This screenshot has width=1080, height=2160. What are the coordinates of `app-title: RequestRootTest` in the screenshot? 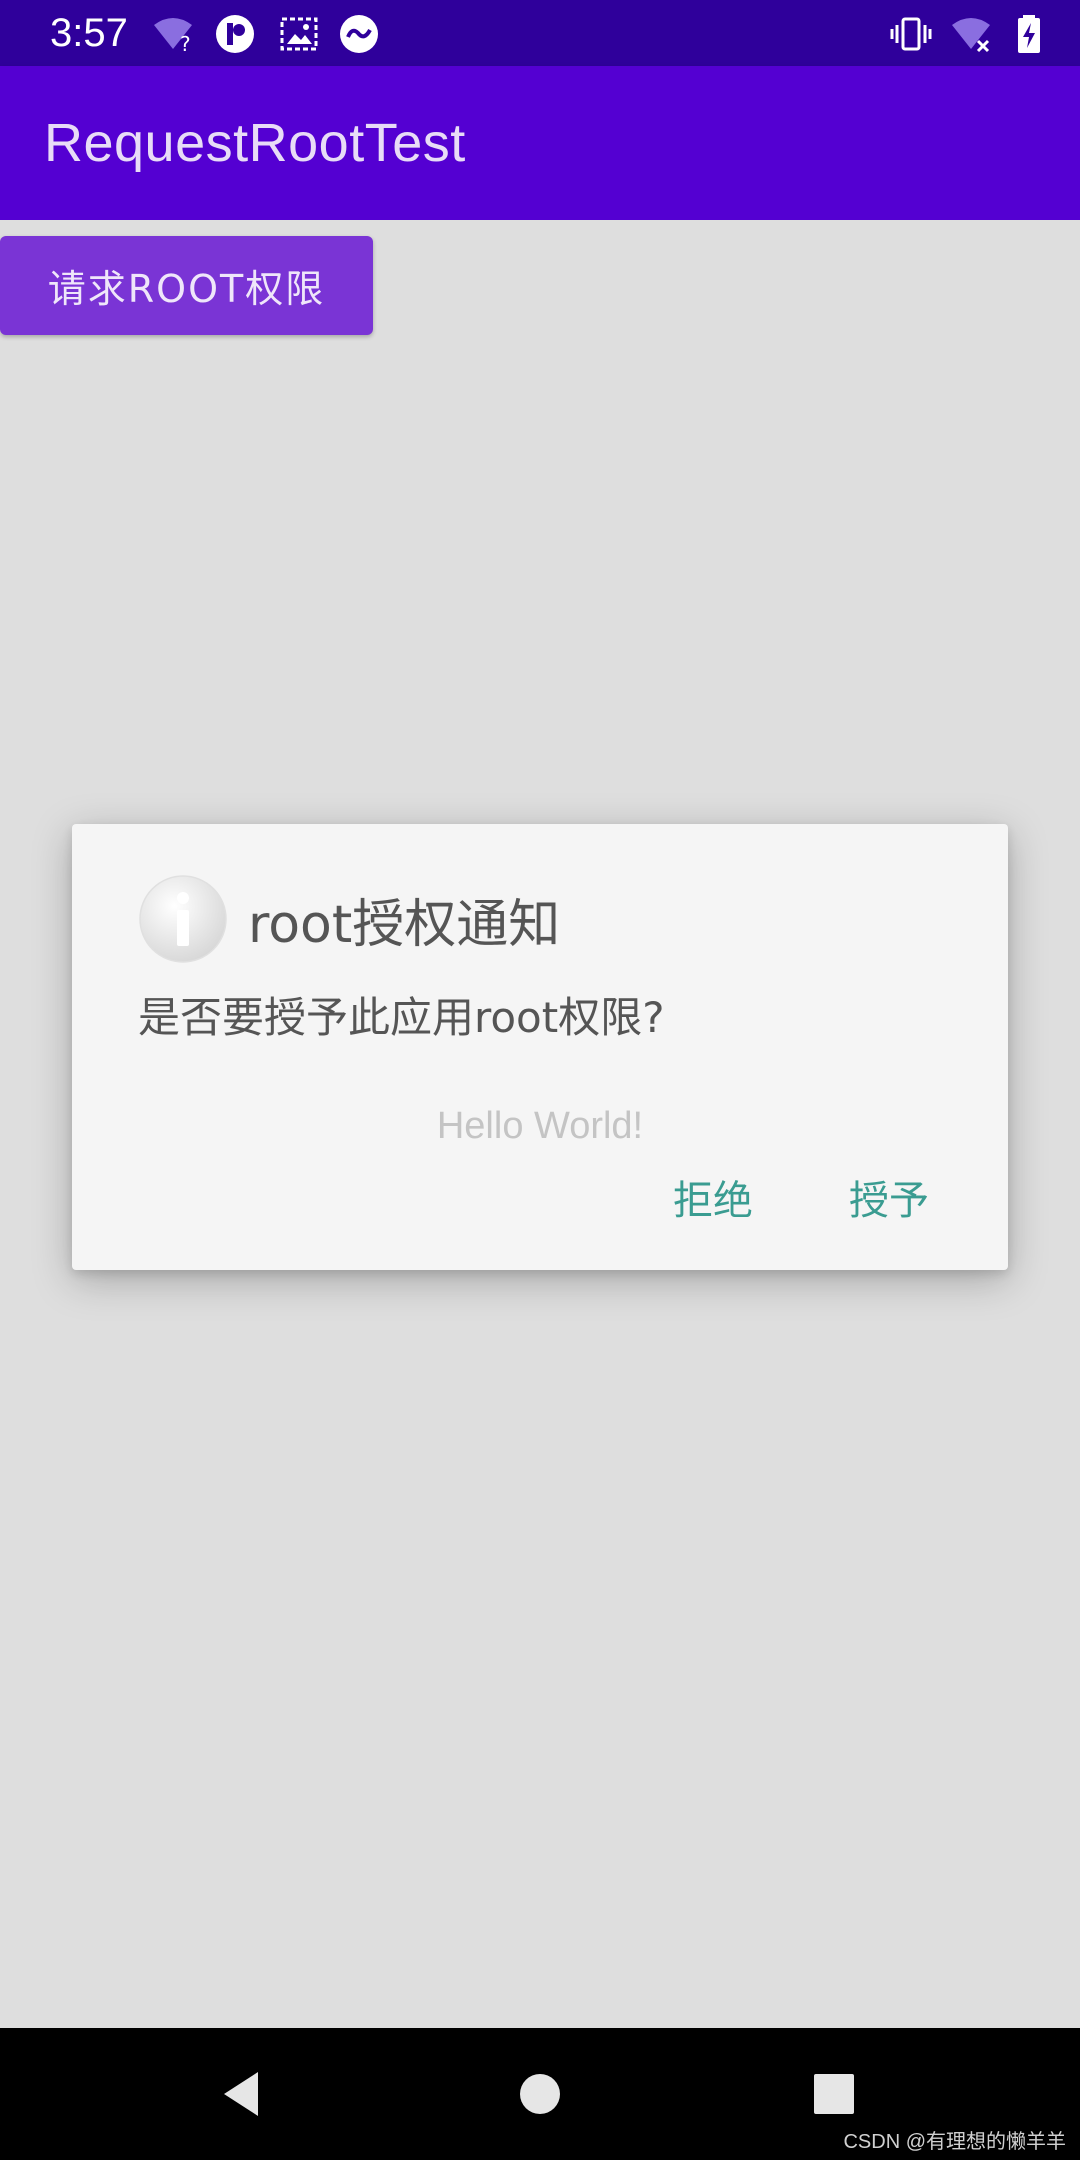 It's located at (255, 143).